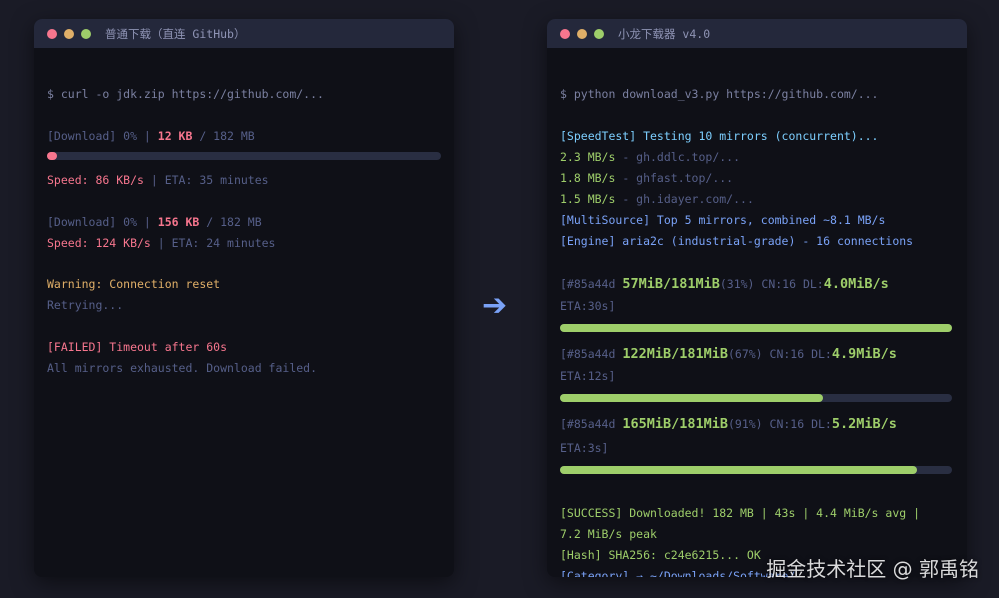  What do you see at coordinates (864, 424) in the screenshot?
I see `progress-speed: 5.2MiB/s` at bounding box center [864, 424].